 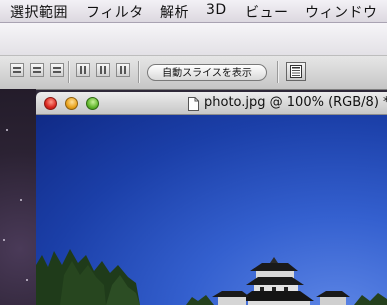 I want to click on minimize-icon, so click(x=71, y=103).